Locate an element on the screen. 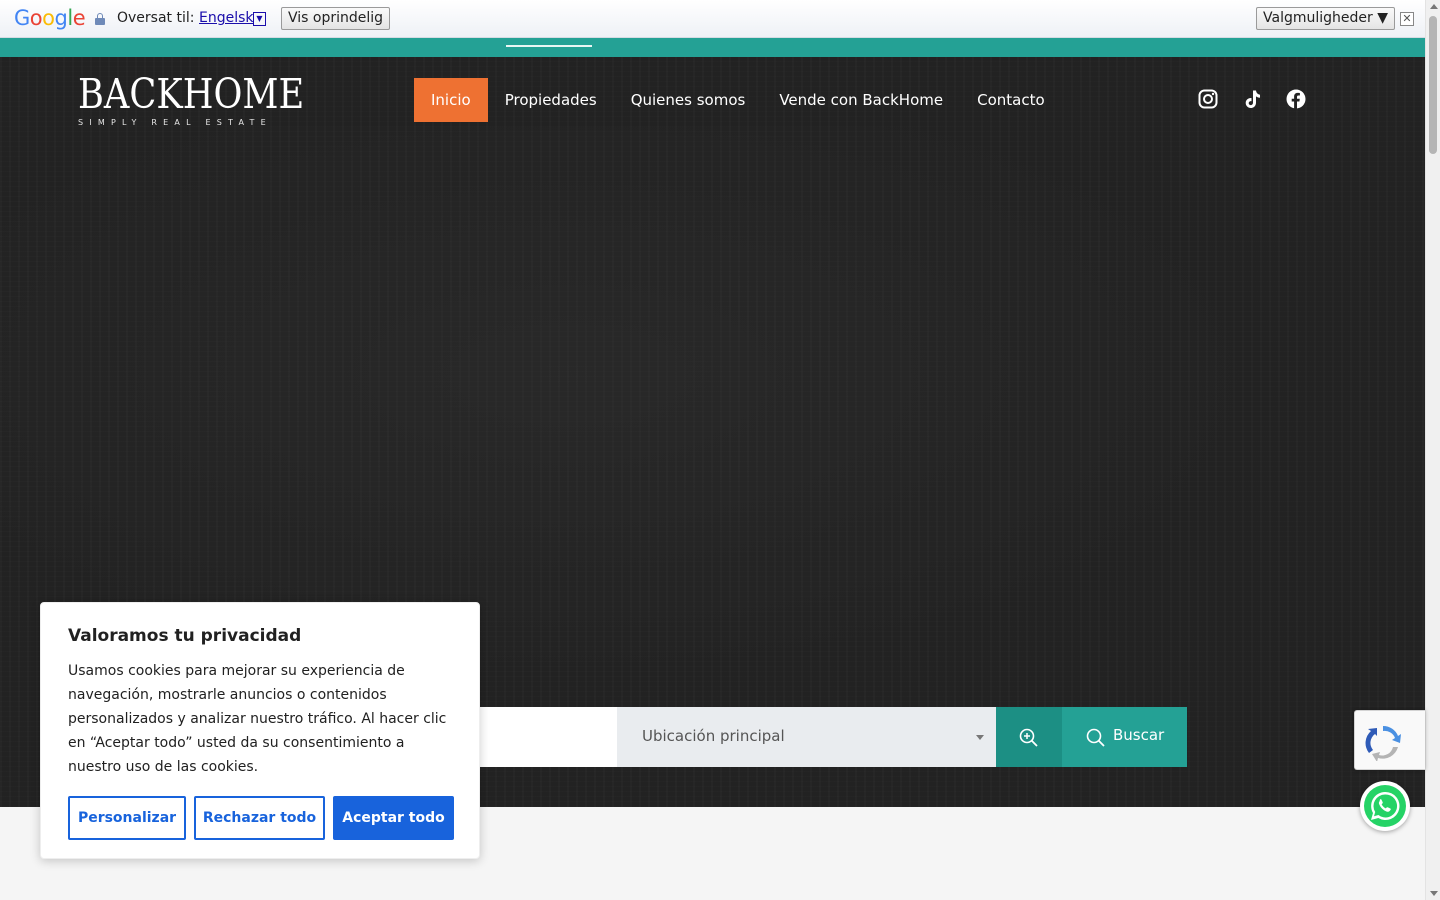  whatsapp-button is located at coordinates (1385, 806).